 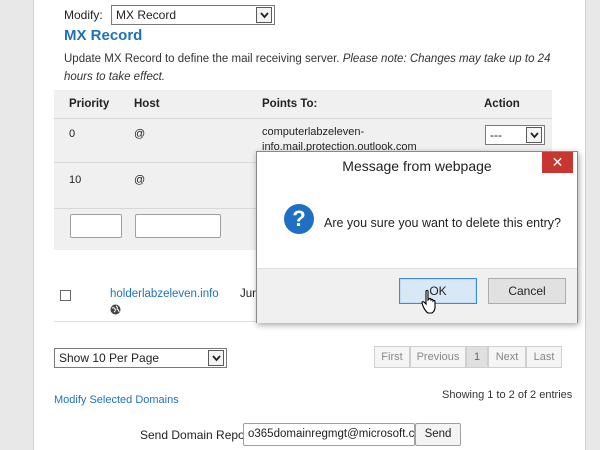 I want to click on dialog-footer: OK Cancel, so click(x=417, y=295).